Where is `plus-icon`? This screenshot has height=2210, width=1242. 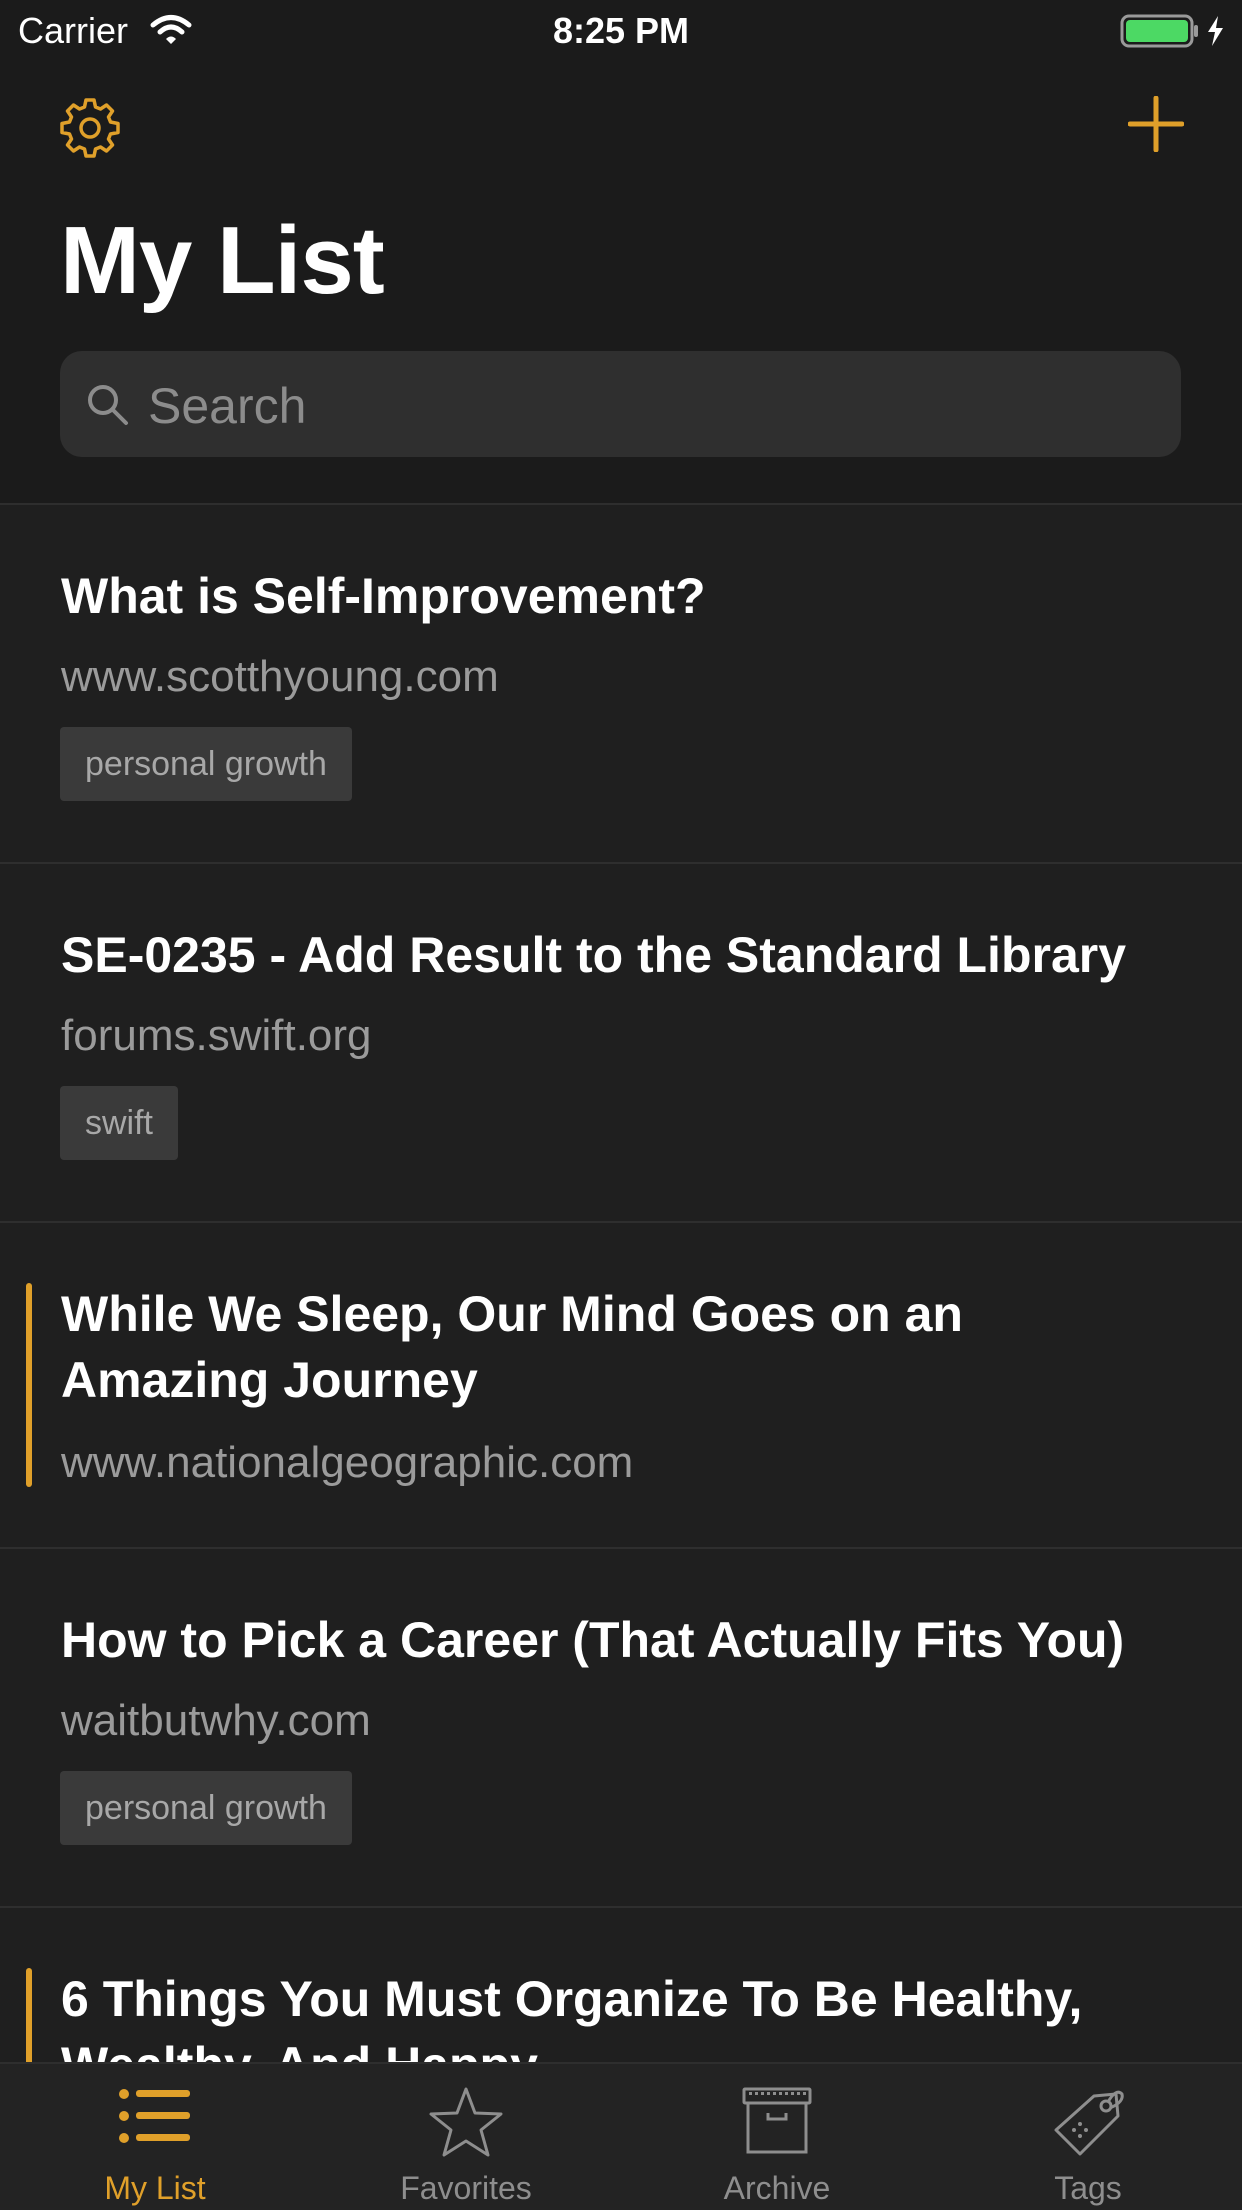
plus-icon is located at coordinates (1156, 126).